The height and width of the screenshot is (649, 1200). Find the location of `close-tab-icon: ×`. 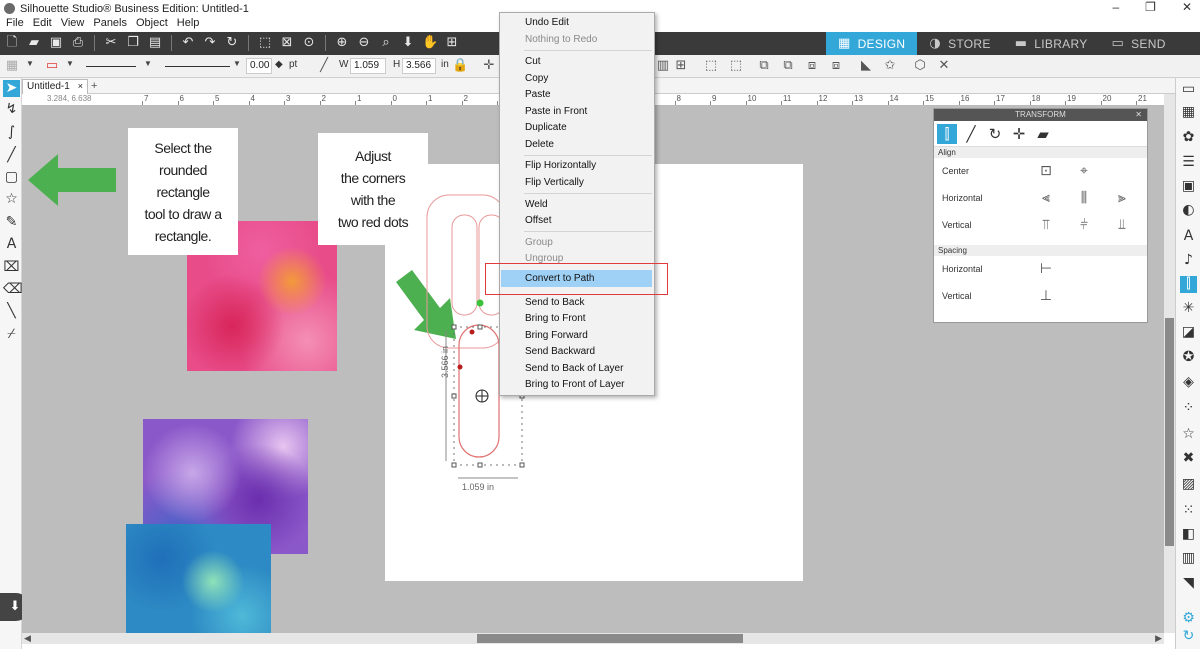

close-tab-icon: × is located at coordinates (80, 86).